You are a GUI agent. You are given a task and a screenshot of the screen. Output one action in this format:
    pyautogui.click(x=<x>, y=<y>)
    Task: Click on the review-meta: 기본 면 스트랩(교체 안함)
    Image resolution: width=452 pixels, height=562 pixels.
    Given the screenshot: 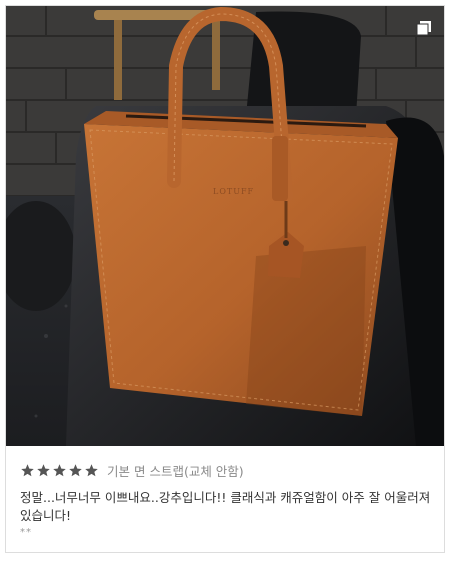 What is the action you would take?
    pyautogui.click(x=226, y=470)
    